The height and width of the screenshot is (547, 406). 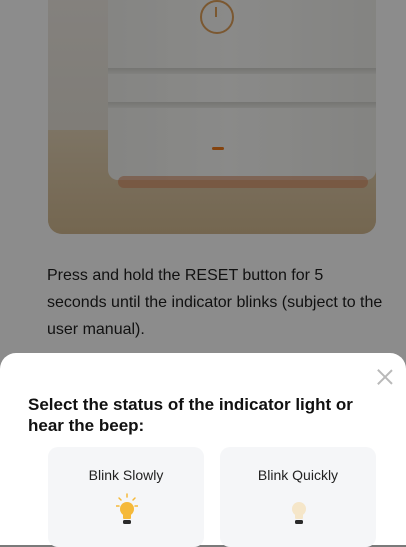 What do you see at coordinates (298, 497) in the screenshot?
I see `option-blink-quickly: Blink Quickly` at bounding box center [298, 497].